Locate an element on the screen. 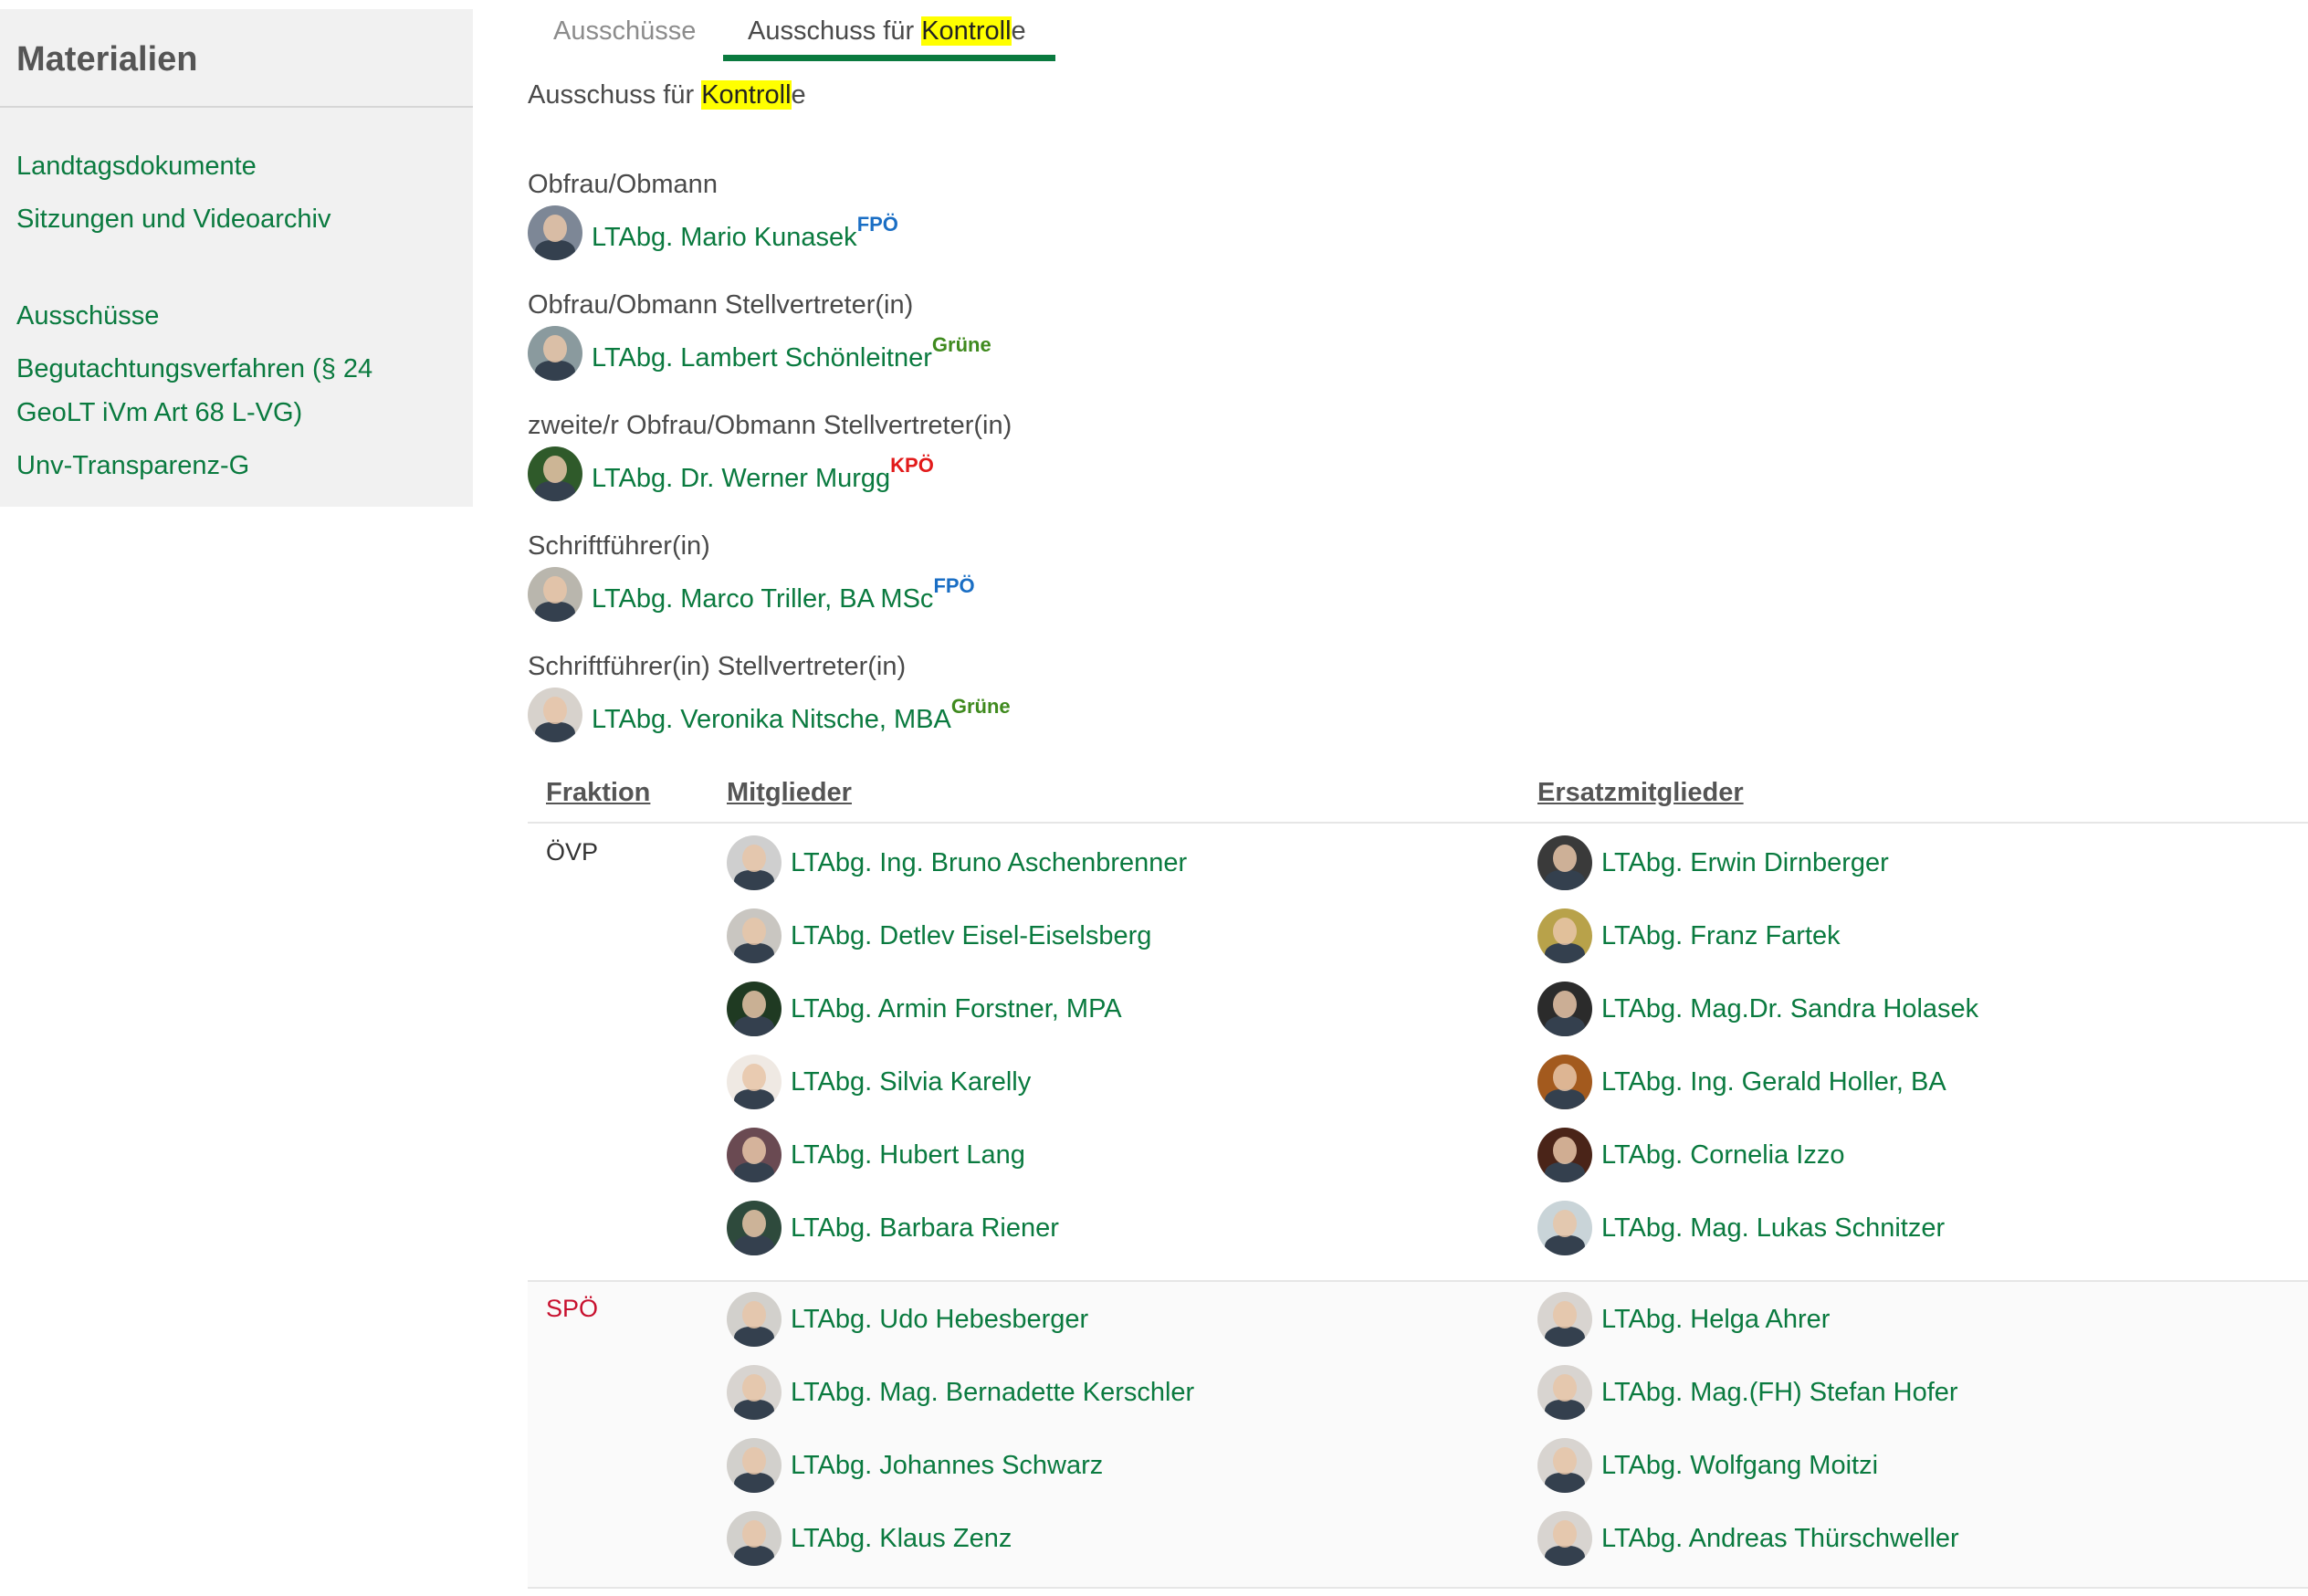  member-item: LTAbg. Johannes Schwarz is located at coordinates (915, 1465).